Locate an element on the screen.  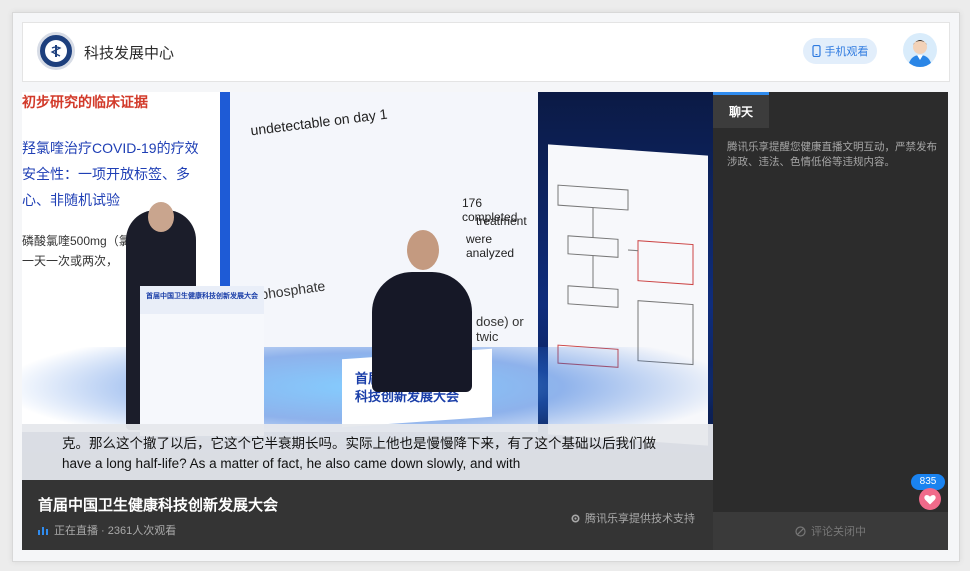
speaker-head is located at coordinates (161, 217).